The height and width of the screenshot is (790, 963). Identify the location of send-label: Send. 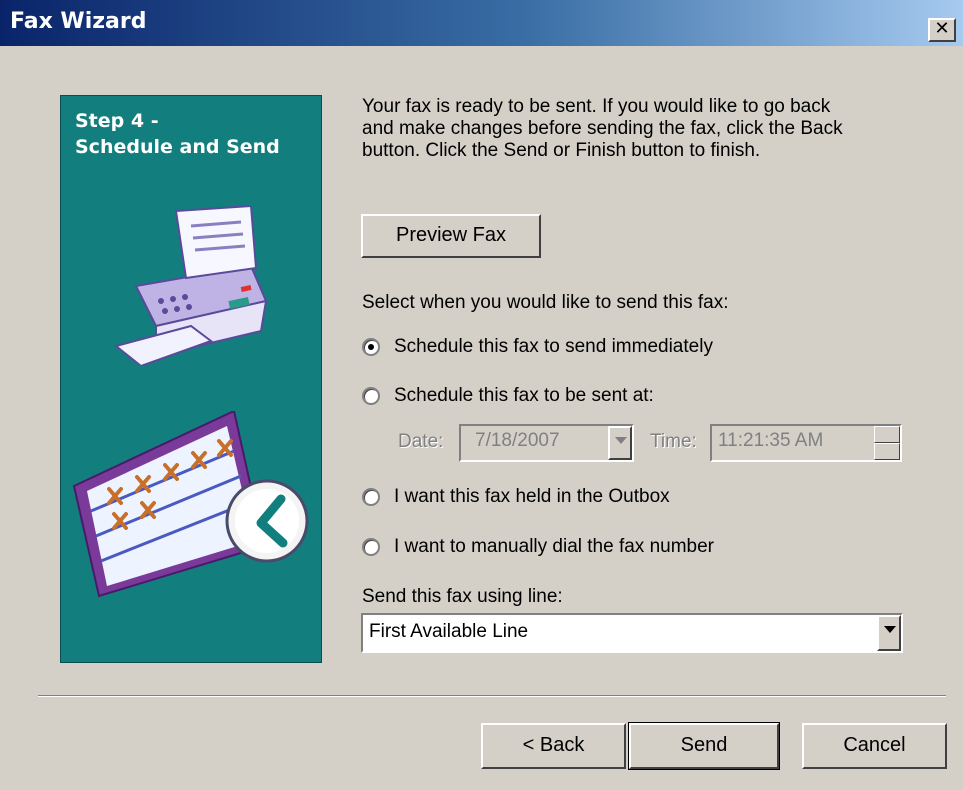
(704, 745).